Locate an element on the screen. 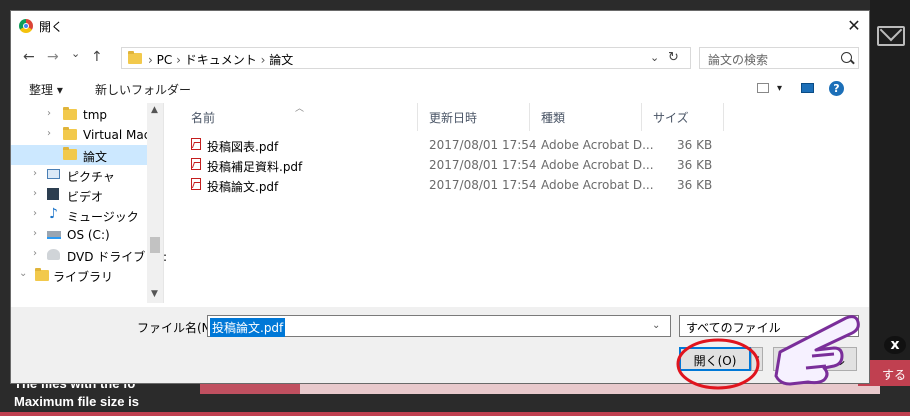  open-dropdown-button: ▾ is located at coordinates (757, 359).